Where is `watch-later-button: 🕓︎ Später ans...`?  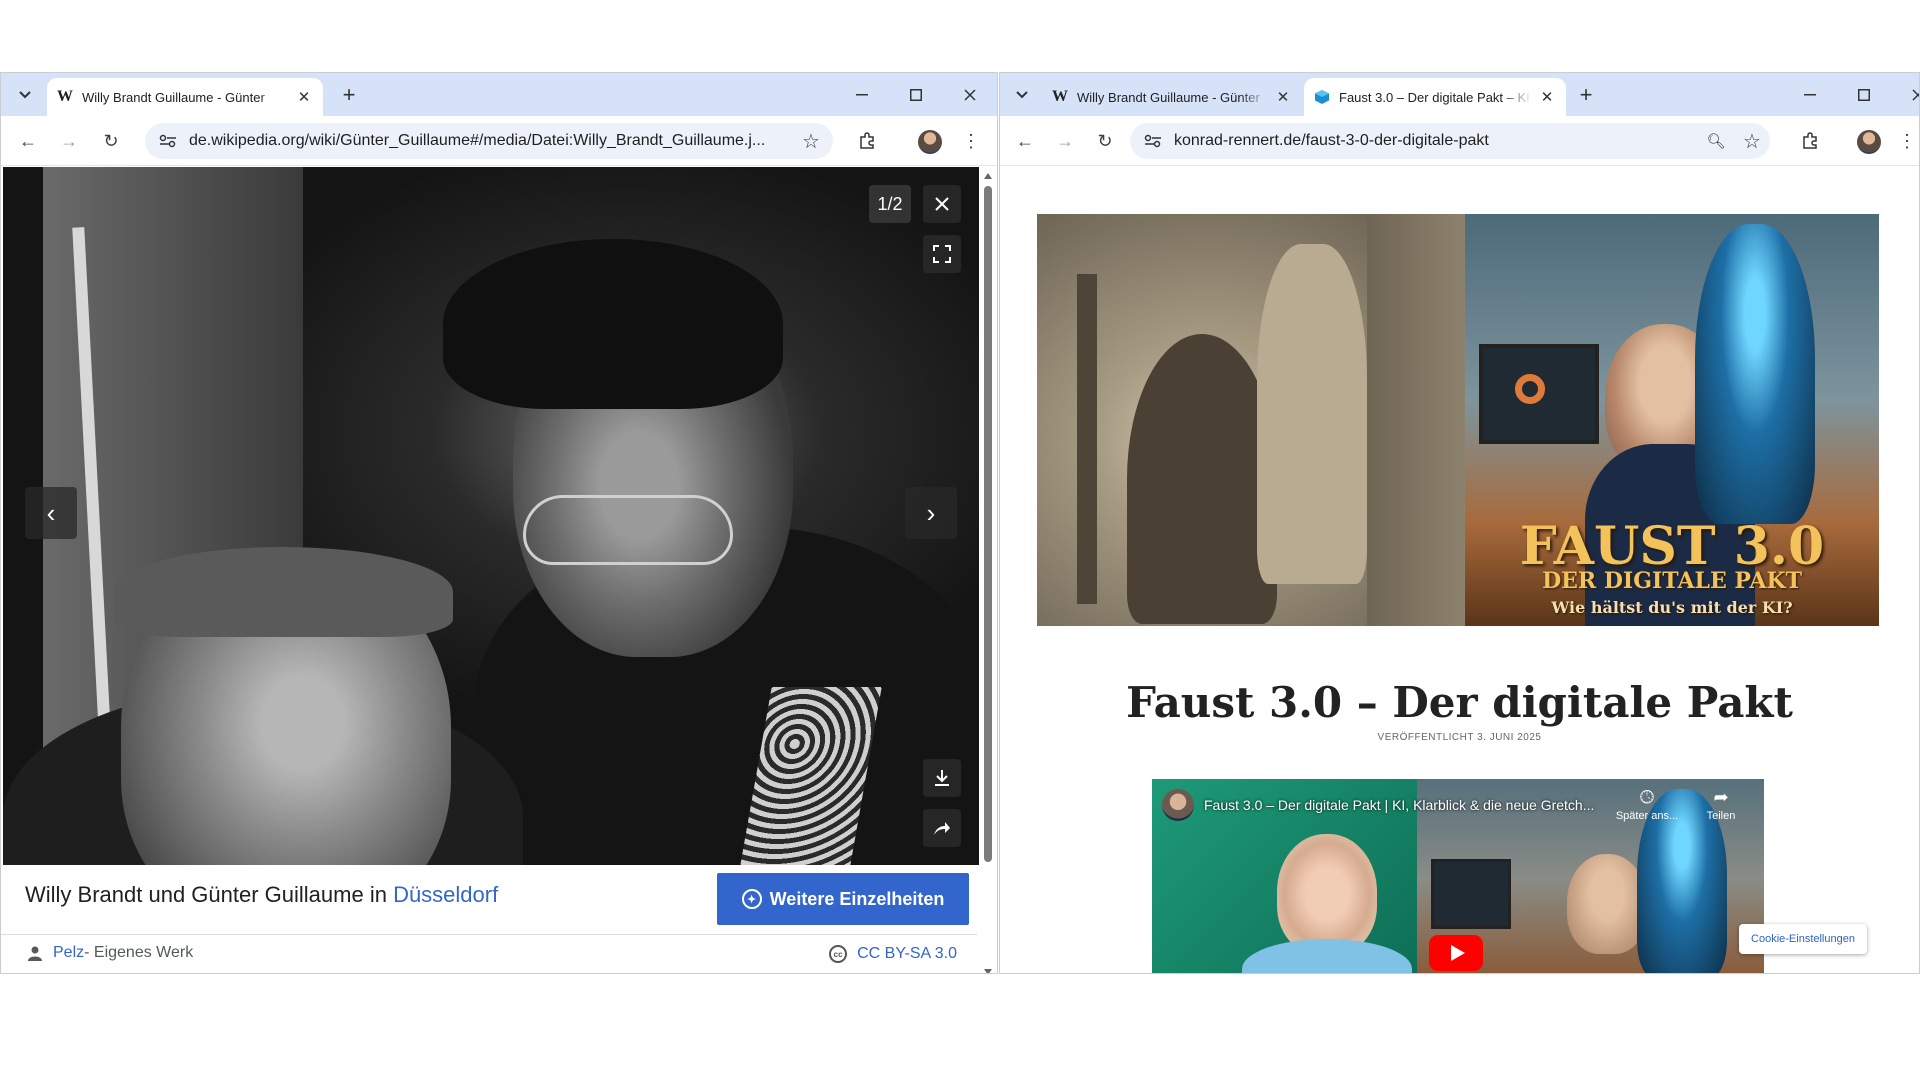
watch-later-button: 🕓︎ Später ans... is located at coordinates (1647, 804).